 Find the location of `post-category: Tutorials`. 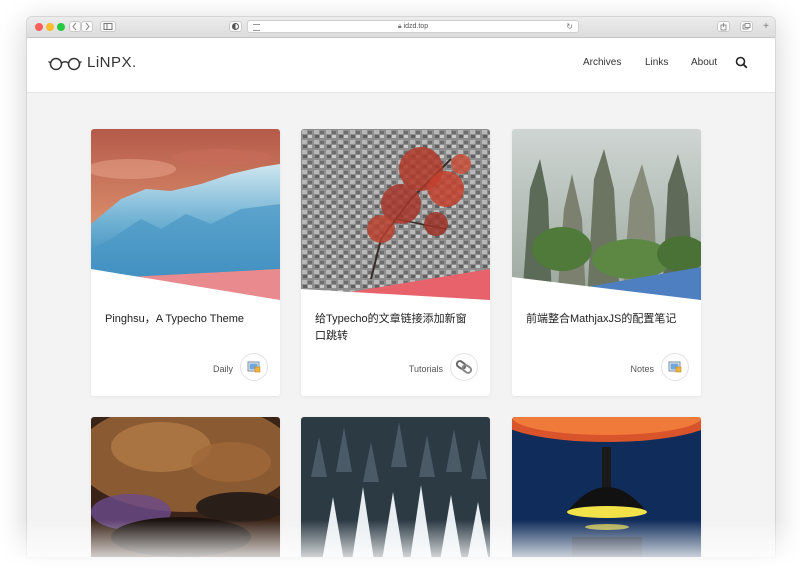

post-category: Tutorials is located at coordinates (426, 369).